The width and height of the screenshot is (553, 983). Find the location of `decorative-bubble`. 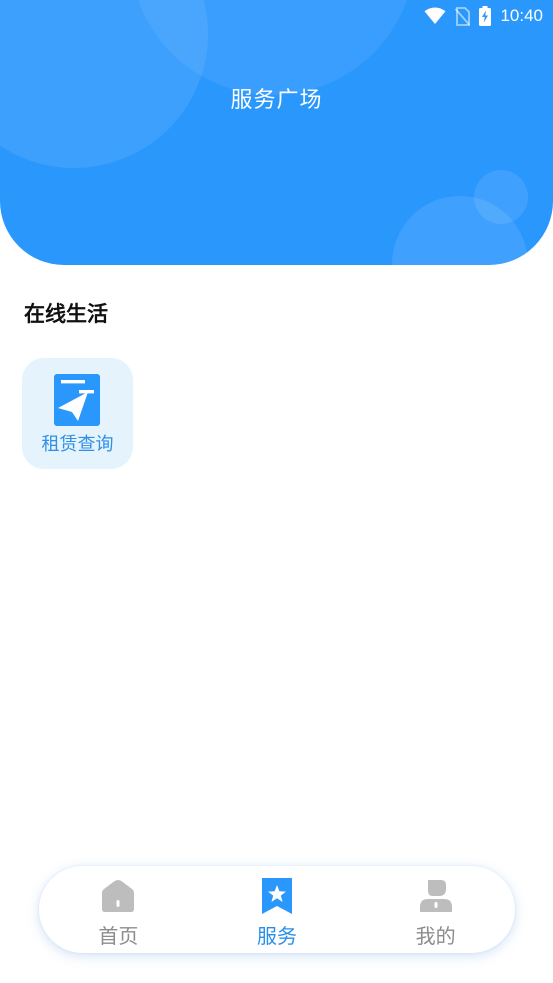

decorative-bubble is located at coordinates (501, 197).